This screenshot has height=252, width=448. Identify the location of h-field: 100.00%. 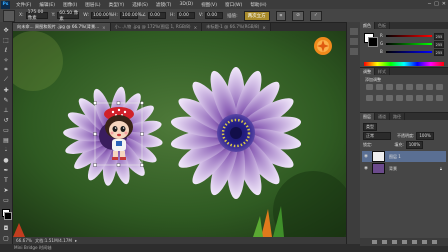
(130, 15).